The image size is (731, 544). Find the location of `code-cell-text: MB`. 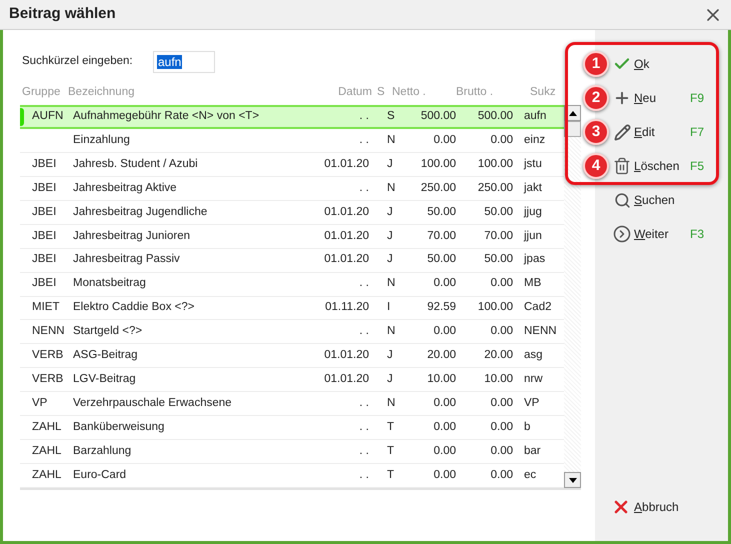

code-cell-text: MB is located at coordinates (533, 284).